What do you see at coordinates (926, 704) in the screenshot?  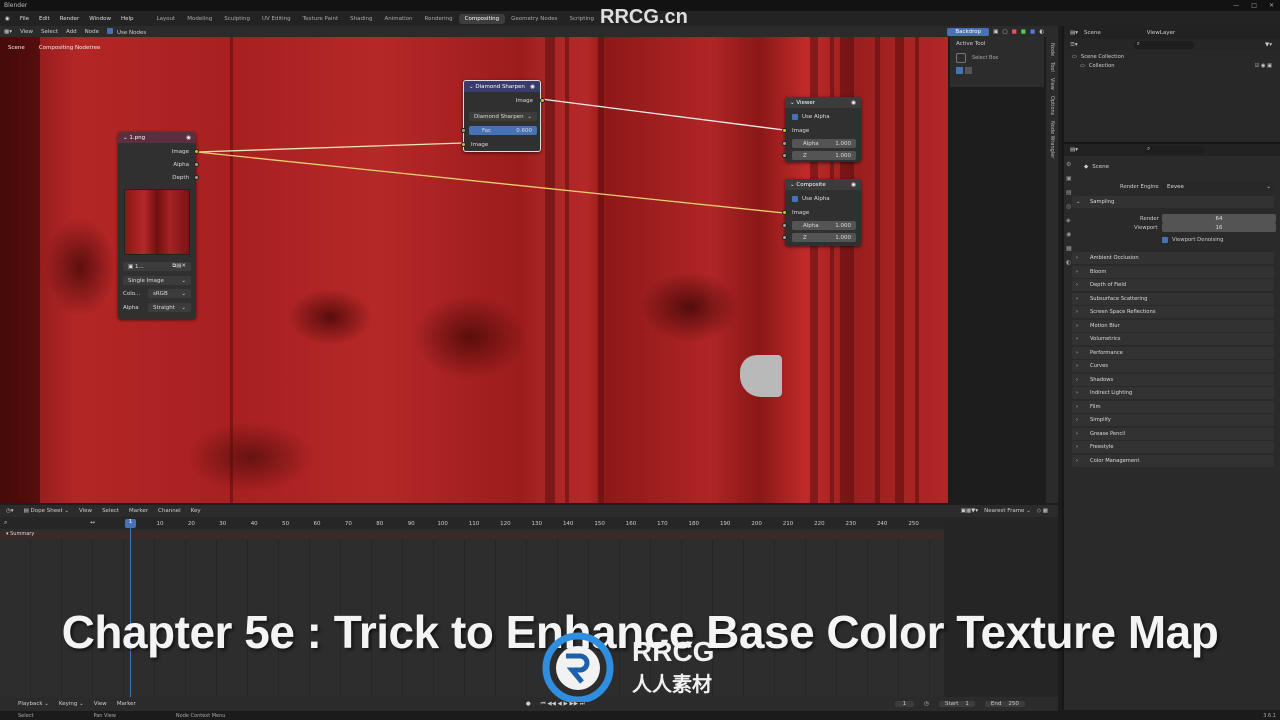 I see `clock-icon: ◷` at bounding box center [926, 704].